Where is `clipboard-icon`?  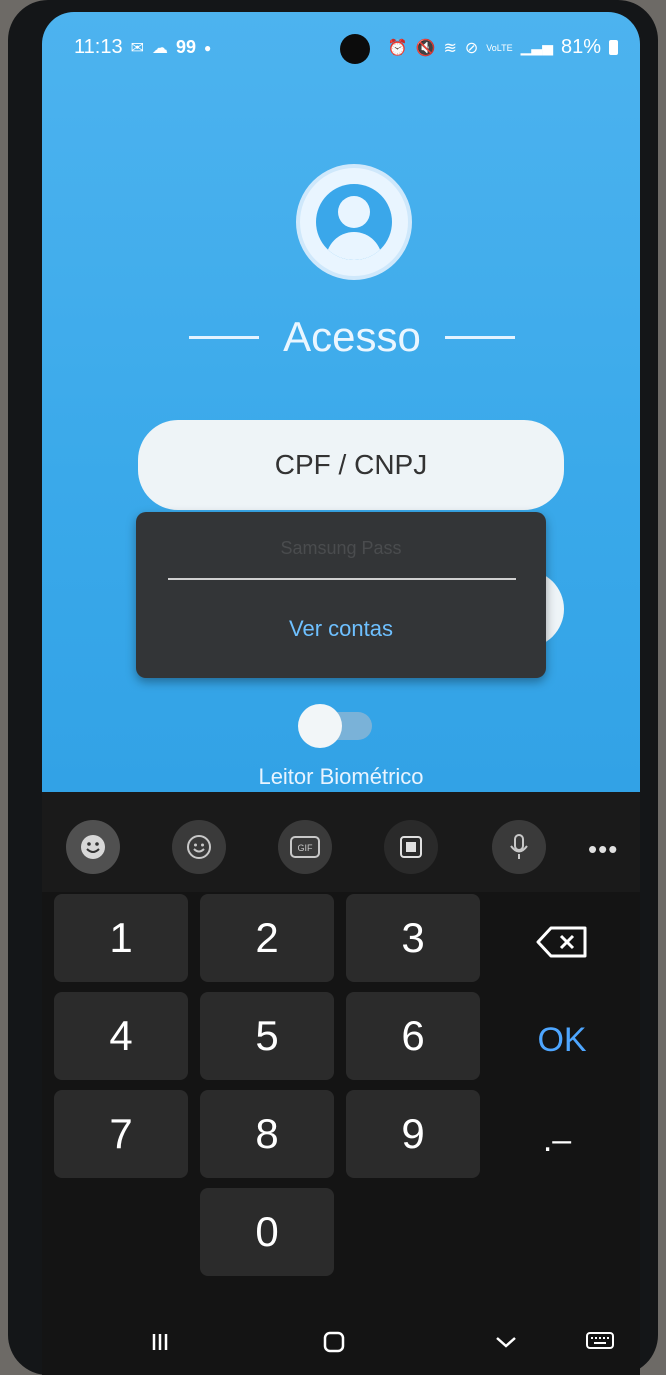
clipboard-icon is located at coordinates (411, 847).